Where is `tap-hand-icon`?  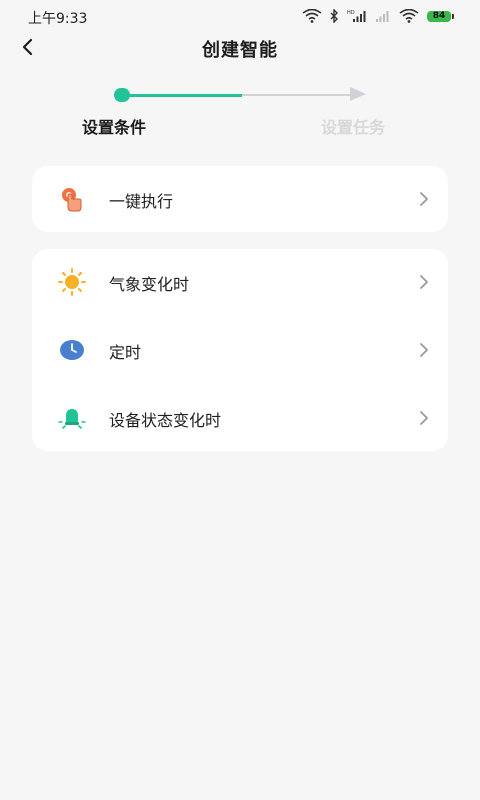 tap-hand-icon is located at coordinates (72, 199).